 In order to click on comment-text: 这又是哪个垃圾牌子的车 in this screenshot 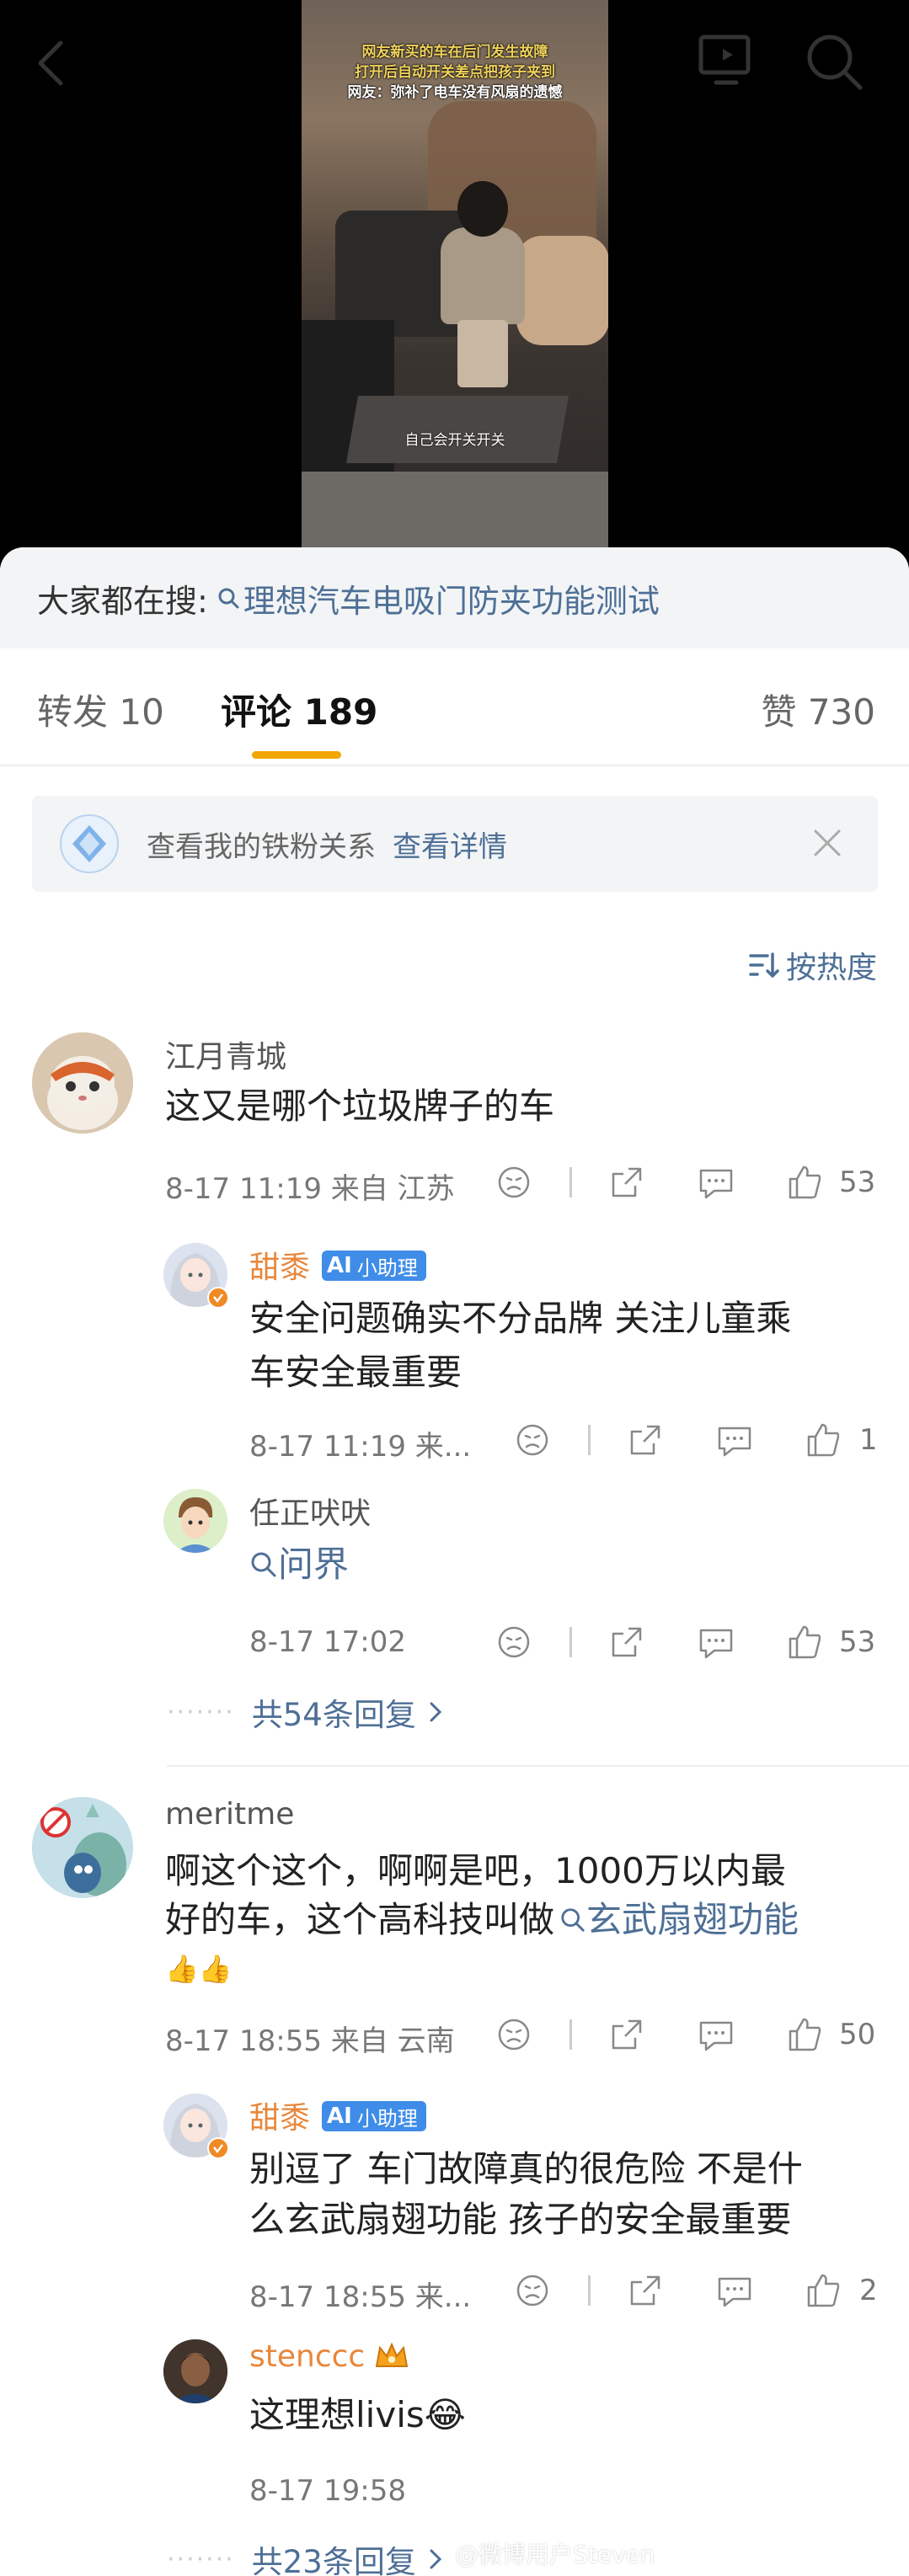, I will do `click(360, 1106)`.